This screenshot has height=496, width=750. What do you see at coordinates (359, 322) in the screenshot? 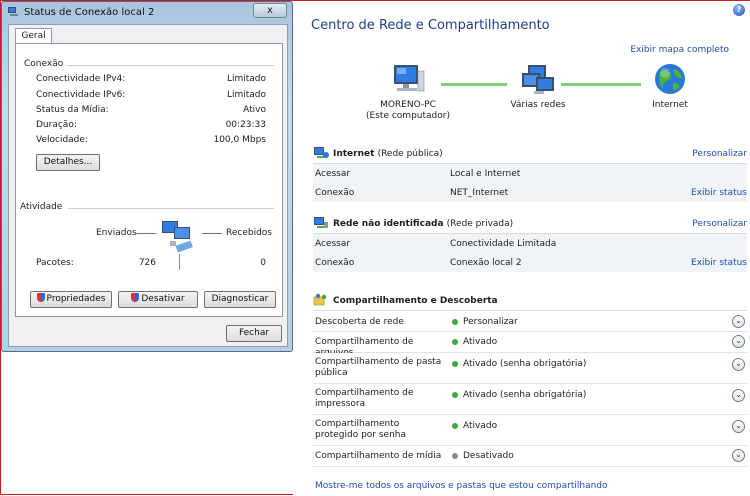
I see `sharing-key: Descoberta de rede` at bounding box center [359, 322].